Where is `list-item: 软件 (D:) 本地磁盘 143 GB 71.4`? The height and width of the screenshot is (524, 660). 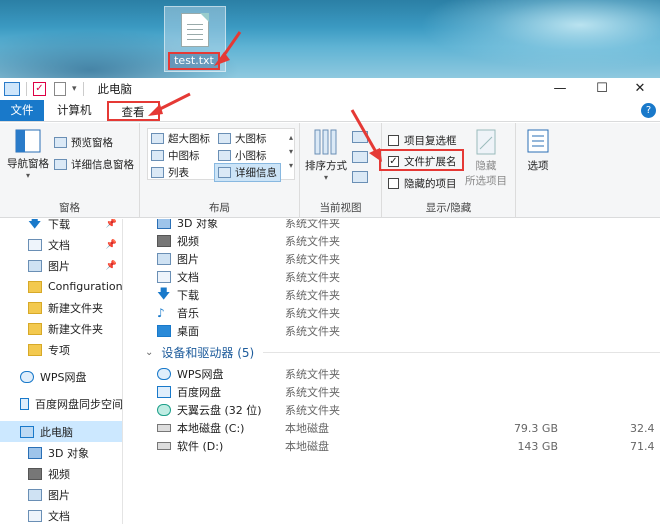 list-item: 软件 (D:) 本地磁盘 143 GB 71.4 is located at coordinates (397, 446).